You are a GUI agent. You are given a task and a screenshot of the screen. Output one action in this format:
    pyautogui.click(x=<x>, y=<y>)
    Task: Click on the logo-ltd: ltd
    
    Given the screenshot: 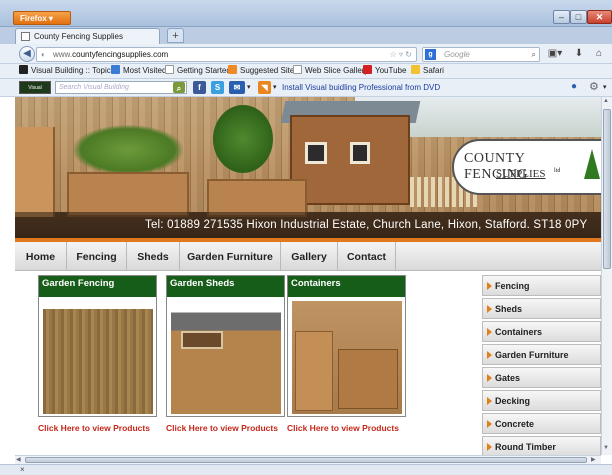 What is the action you would take?
    pyautogui.click(x=557, y=171)
    